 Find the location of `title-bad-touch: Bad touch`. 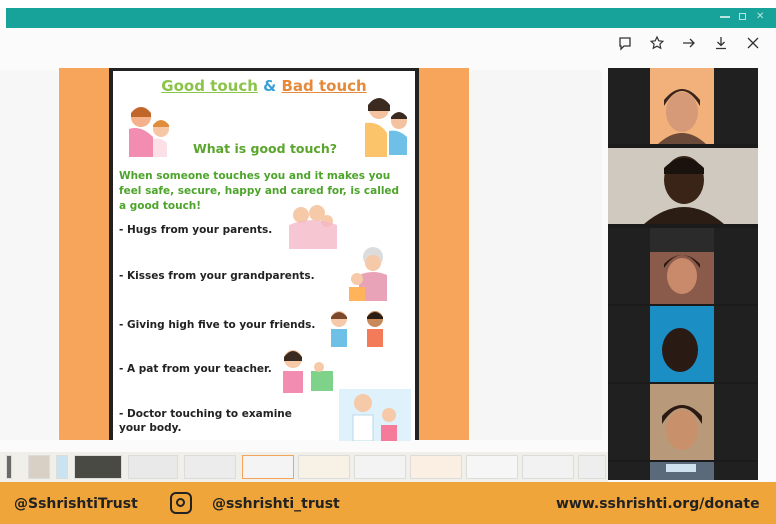

title-bad-touch: Bad touch is located at coordinates (324, 86).